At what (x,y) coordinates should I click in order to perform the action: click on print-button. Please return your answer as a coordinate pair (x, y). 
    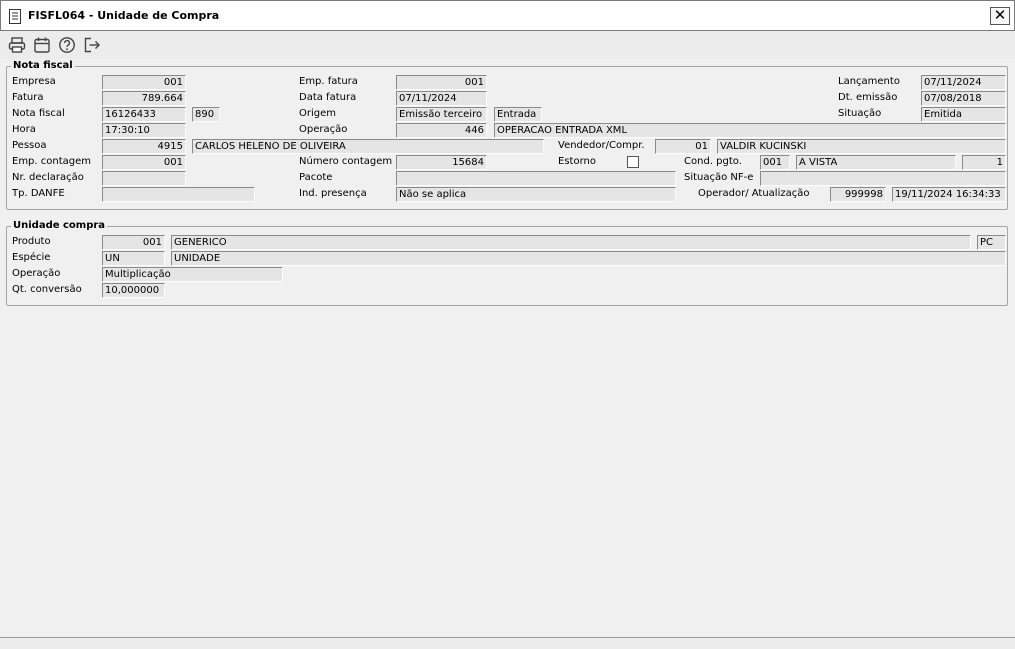
    Looking at the image, I should click on (18, 46).